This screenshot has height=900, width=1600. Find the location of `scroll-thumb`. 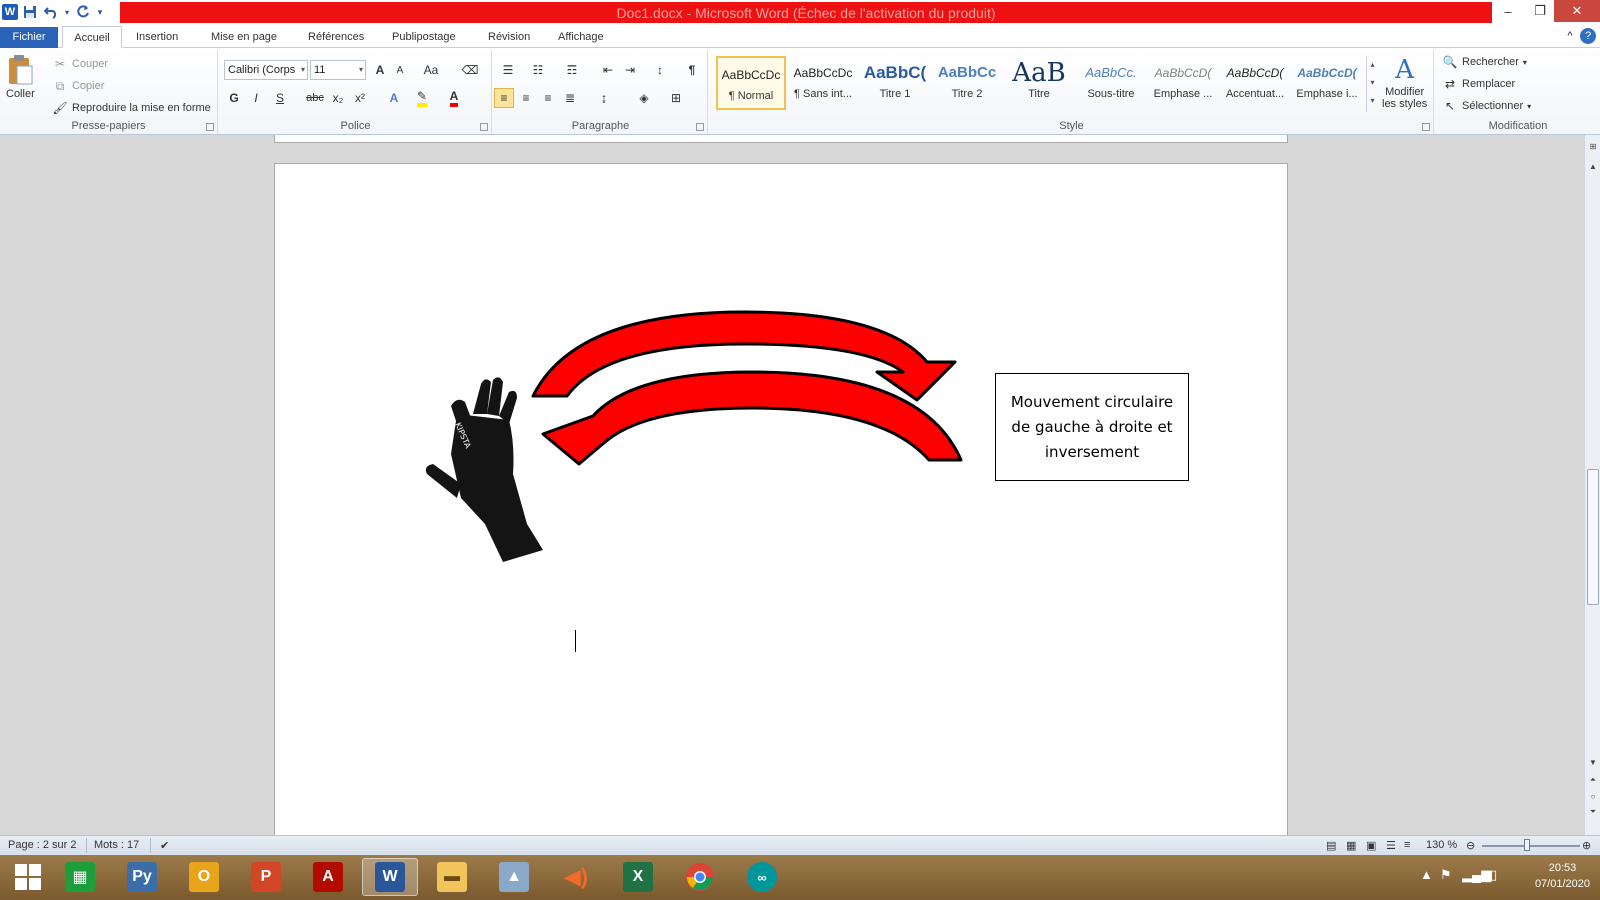

scroll-thumb is located at coordinates (1593, 537).